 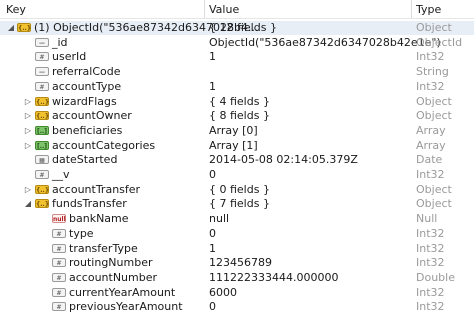 I want to click on field-key: fundsTransfer, so click(x=89, y=204).